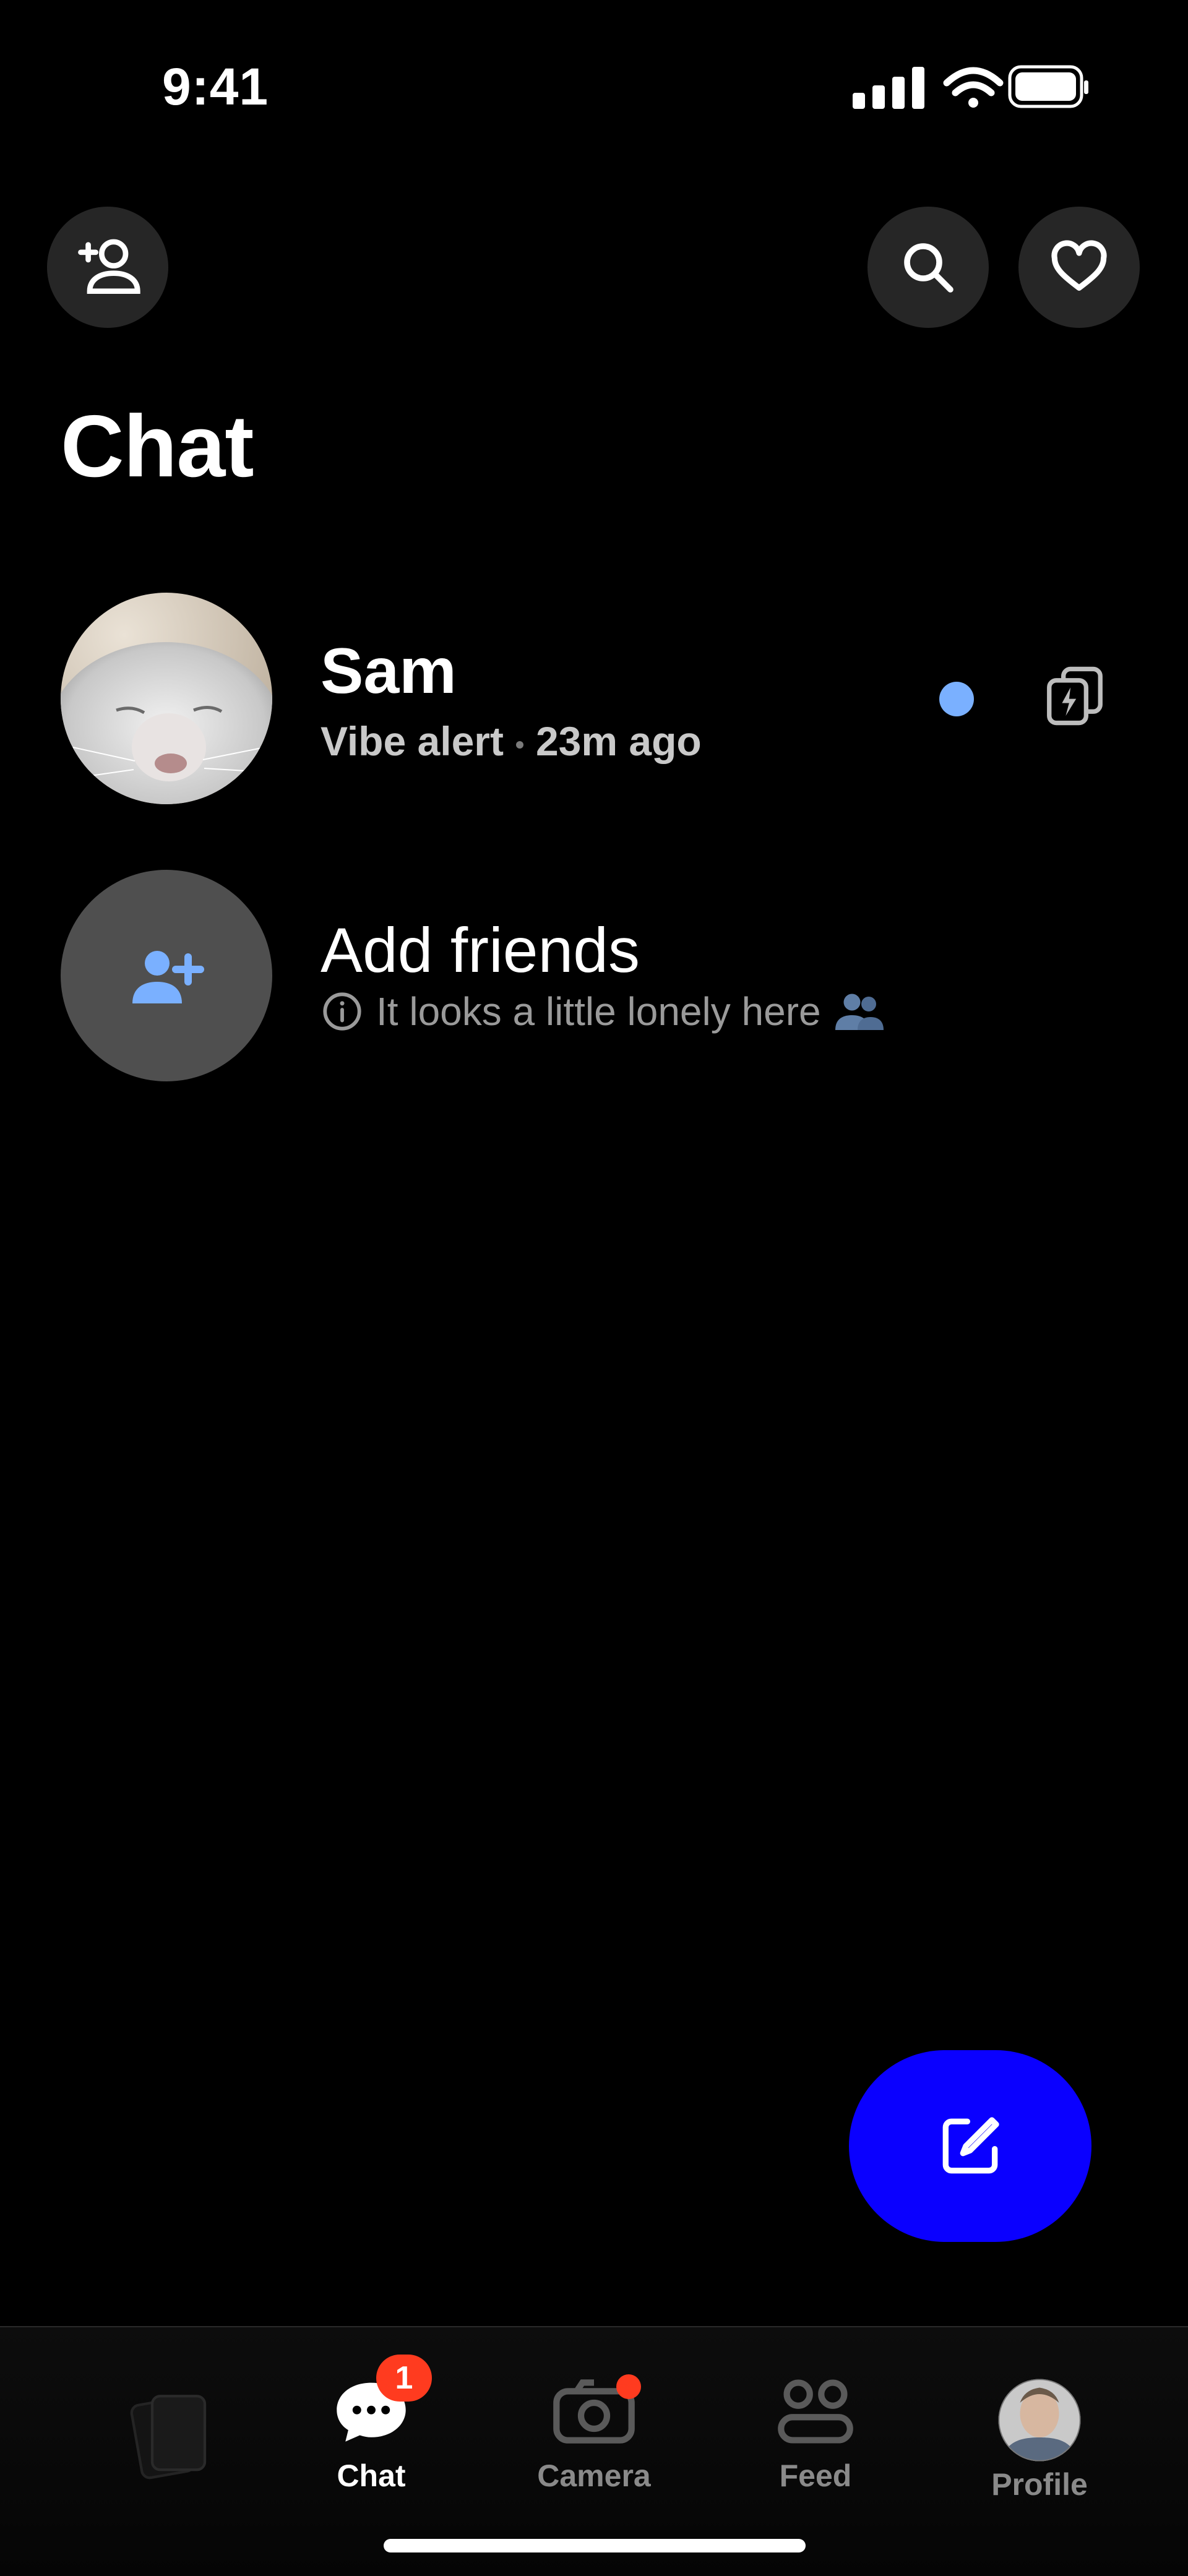  Describe the element at coordinates (957, 699) in the screenshot. I see `unread-indicator` at that location.